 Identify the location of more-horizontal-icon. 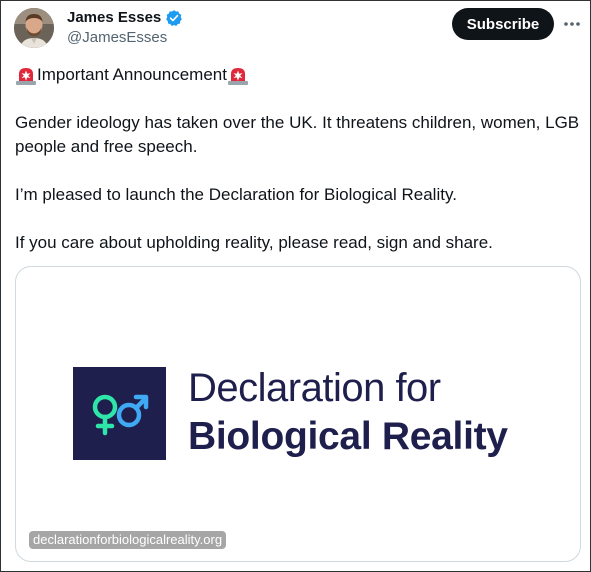
(572, 24).